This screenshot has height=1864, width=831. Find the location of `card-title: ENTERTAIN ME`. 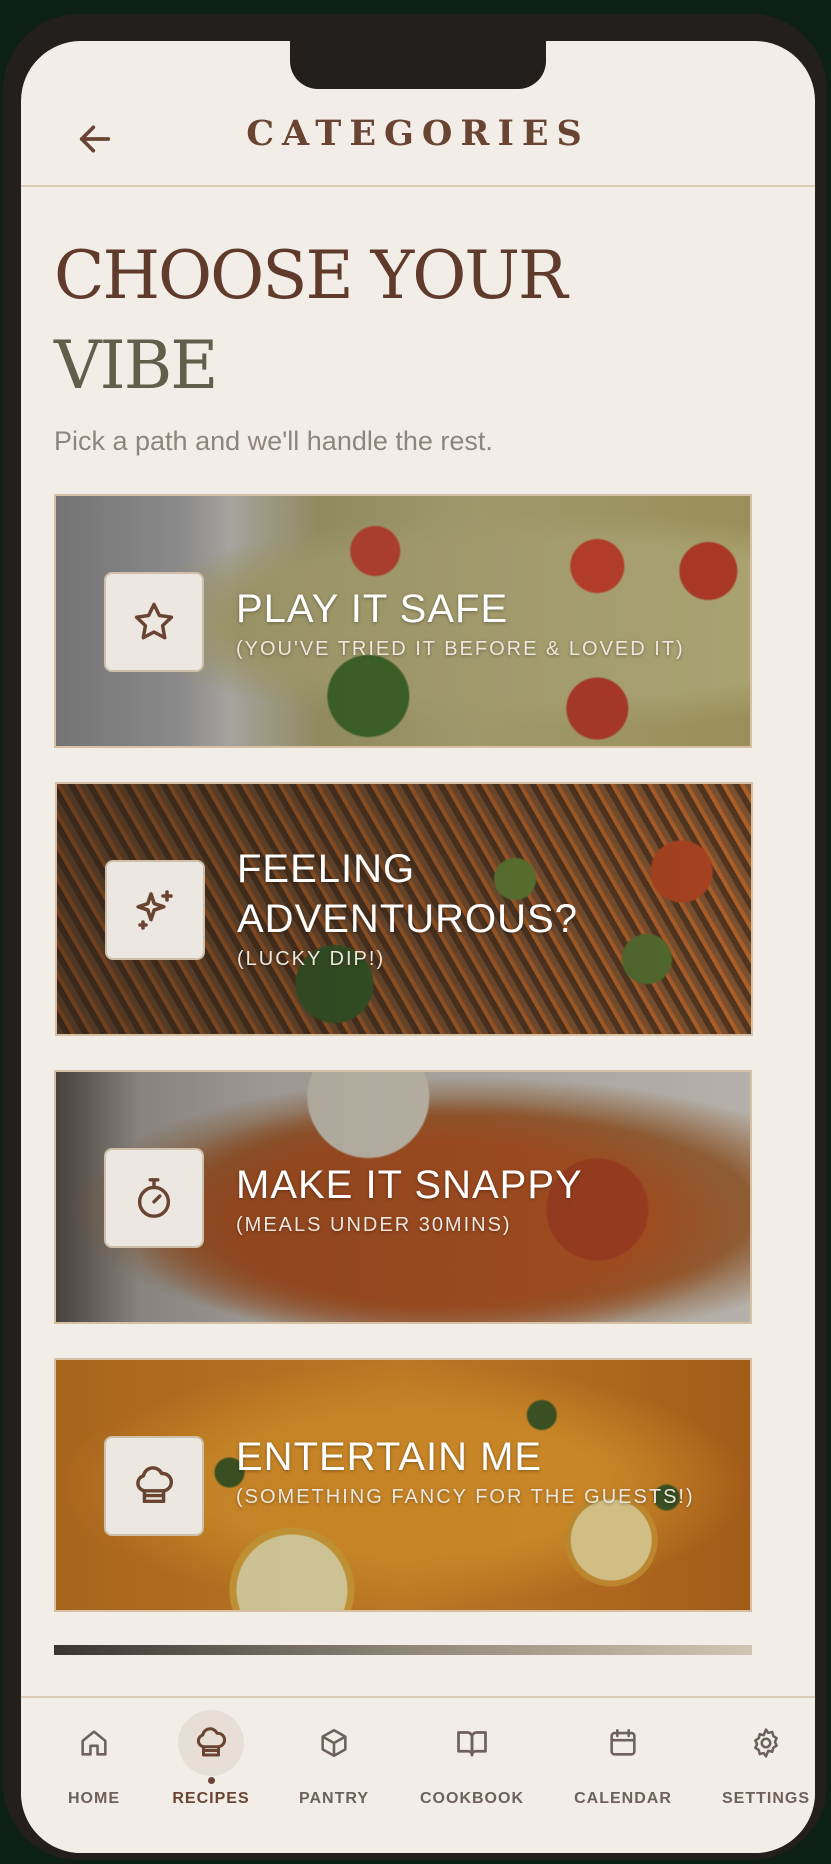

card-title: ENTERTAIN ME is located at coordinates (389, 1457).